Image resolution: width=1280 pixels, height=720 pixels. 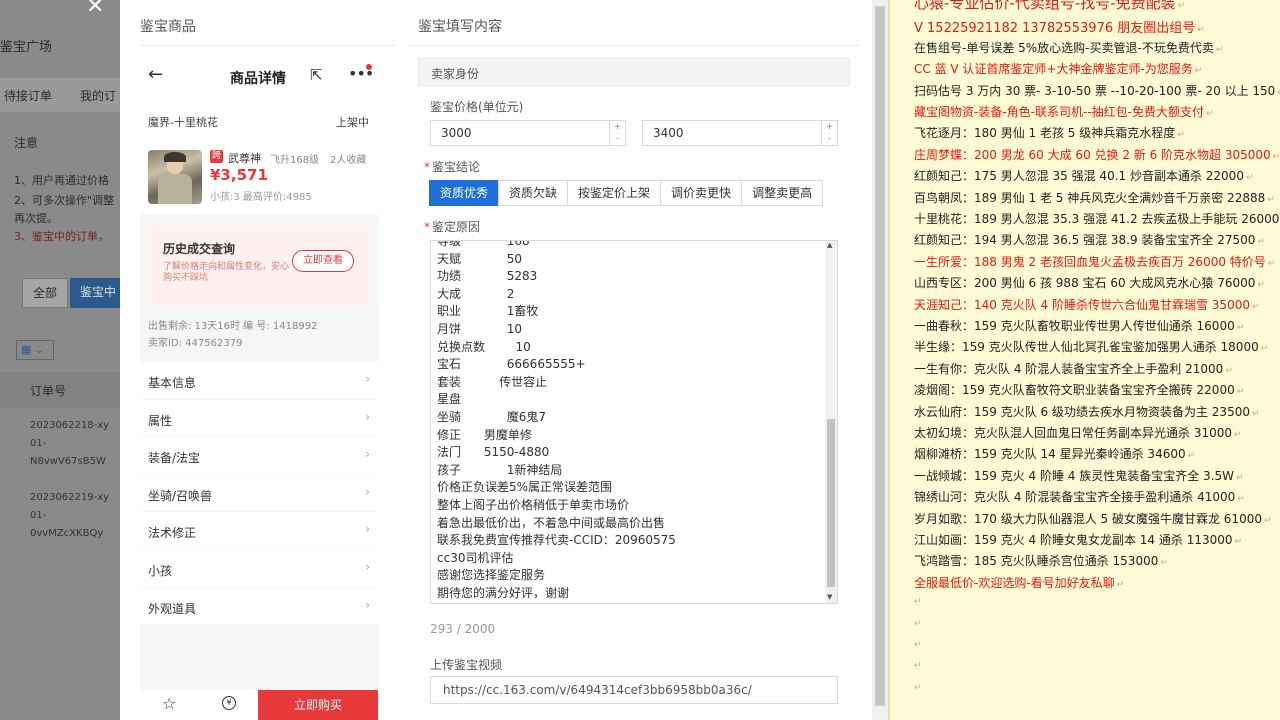 I want to click on price-label: 鉴宝价格(单位元), so click(x=477, y=107).